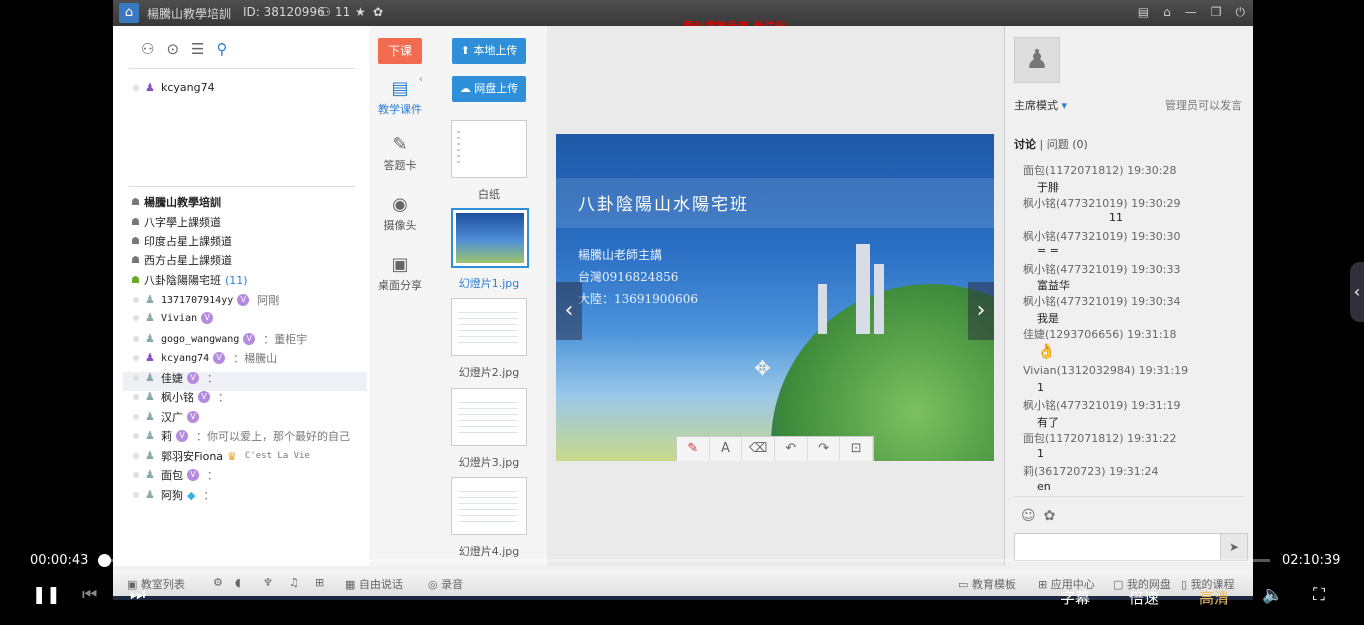 This screenshot has width=1364, height=625. I want to click on member-item: ♟ 1371707914yy V 阿剛, so click(206, 300).